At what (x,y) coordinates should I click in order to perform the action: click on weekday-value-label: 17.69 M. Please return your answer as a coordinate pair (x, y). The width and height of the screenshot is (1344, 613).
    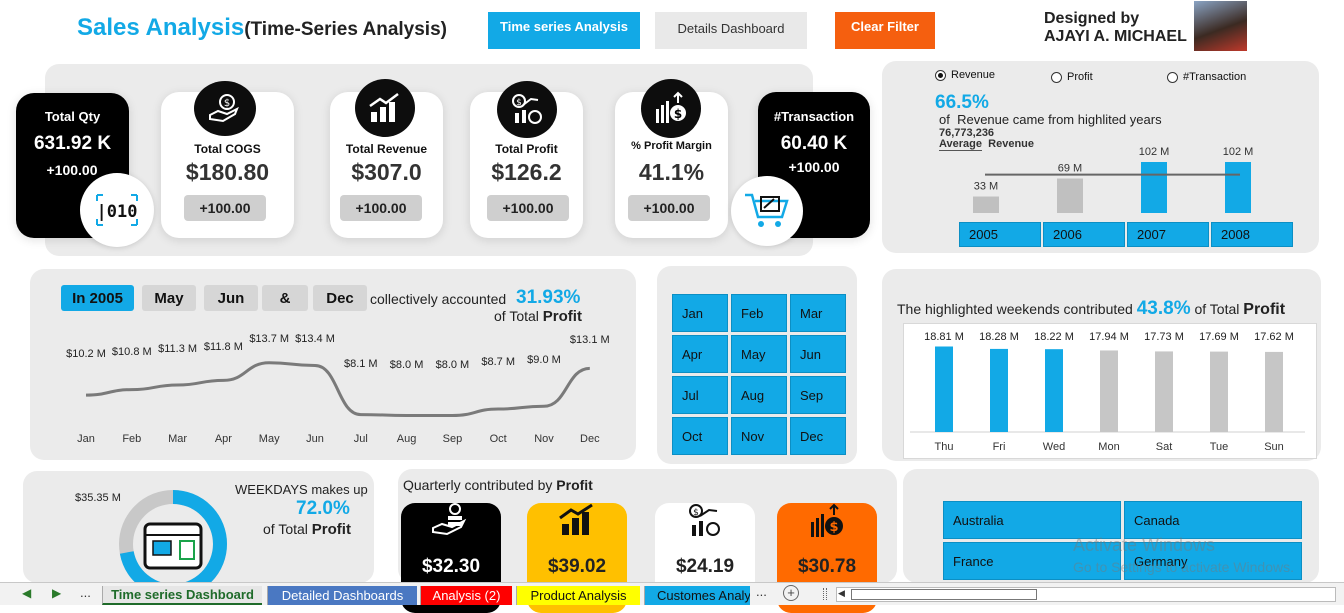
    Looking at the image, I should click on (1219, 337).